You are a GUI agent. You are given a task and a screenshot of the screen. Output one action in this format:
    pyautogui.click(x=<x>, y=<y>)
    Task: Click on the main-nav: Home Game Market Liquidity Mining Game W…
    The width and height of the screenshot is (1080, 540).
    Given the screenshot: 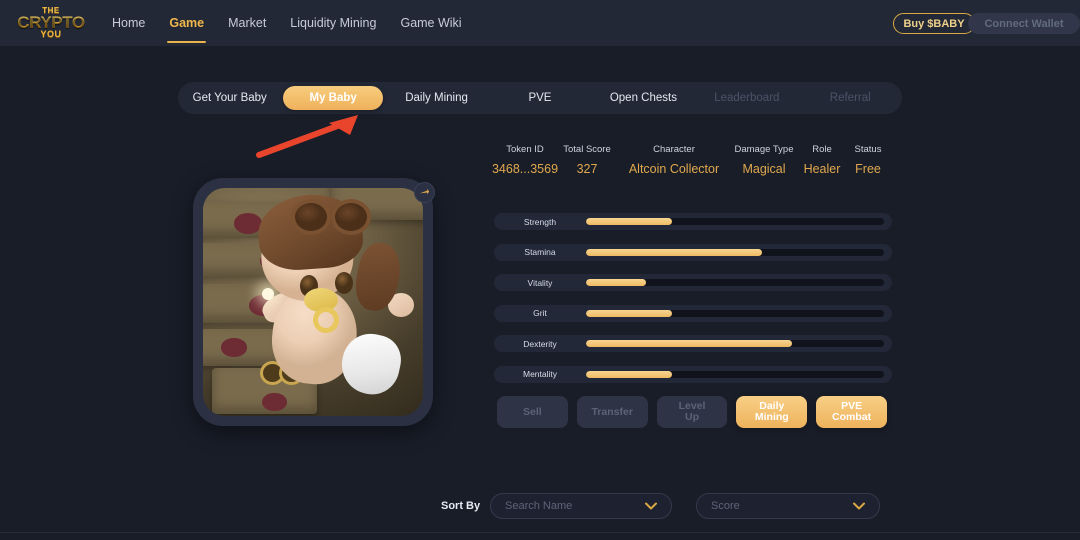 What is the action you would take?
    pyautogui.click(x=287, y=23)
    